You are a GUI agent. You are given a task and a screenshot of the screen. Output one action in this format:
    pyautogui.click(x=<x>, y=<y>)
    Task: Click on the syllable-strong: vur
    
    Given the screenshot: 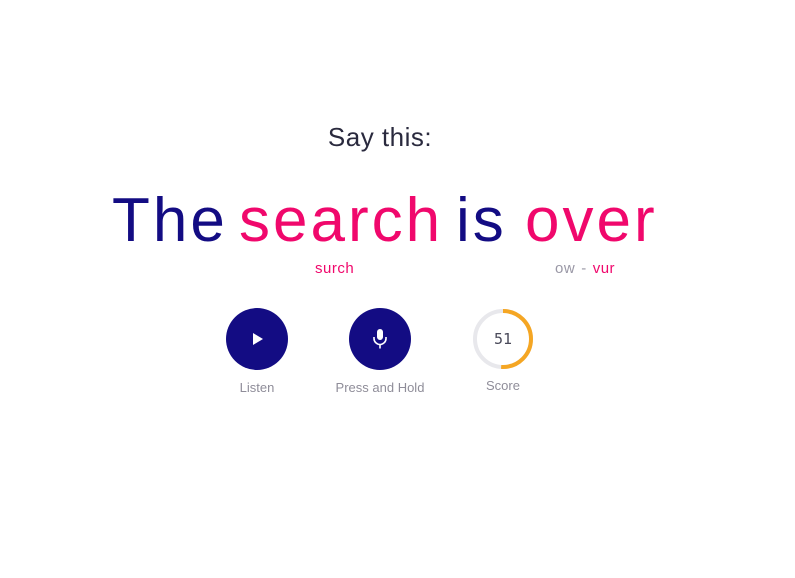 What is the action you would take?
    pyautogui.click(x=604, y=268)
    